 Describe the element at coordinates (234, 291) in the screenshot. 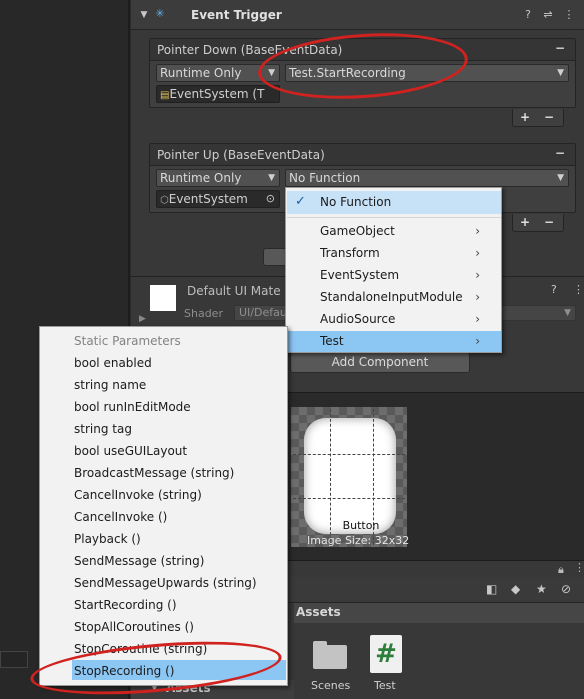

I see `material-title: Default UI Mate` at that location.